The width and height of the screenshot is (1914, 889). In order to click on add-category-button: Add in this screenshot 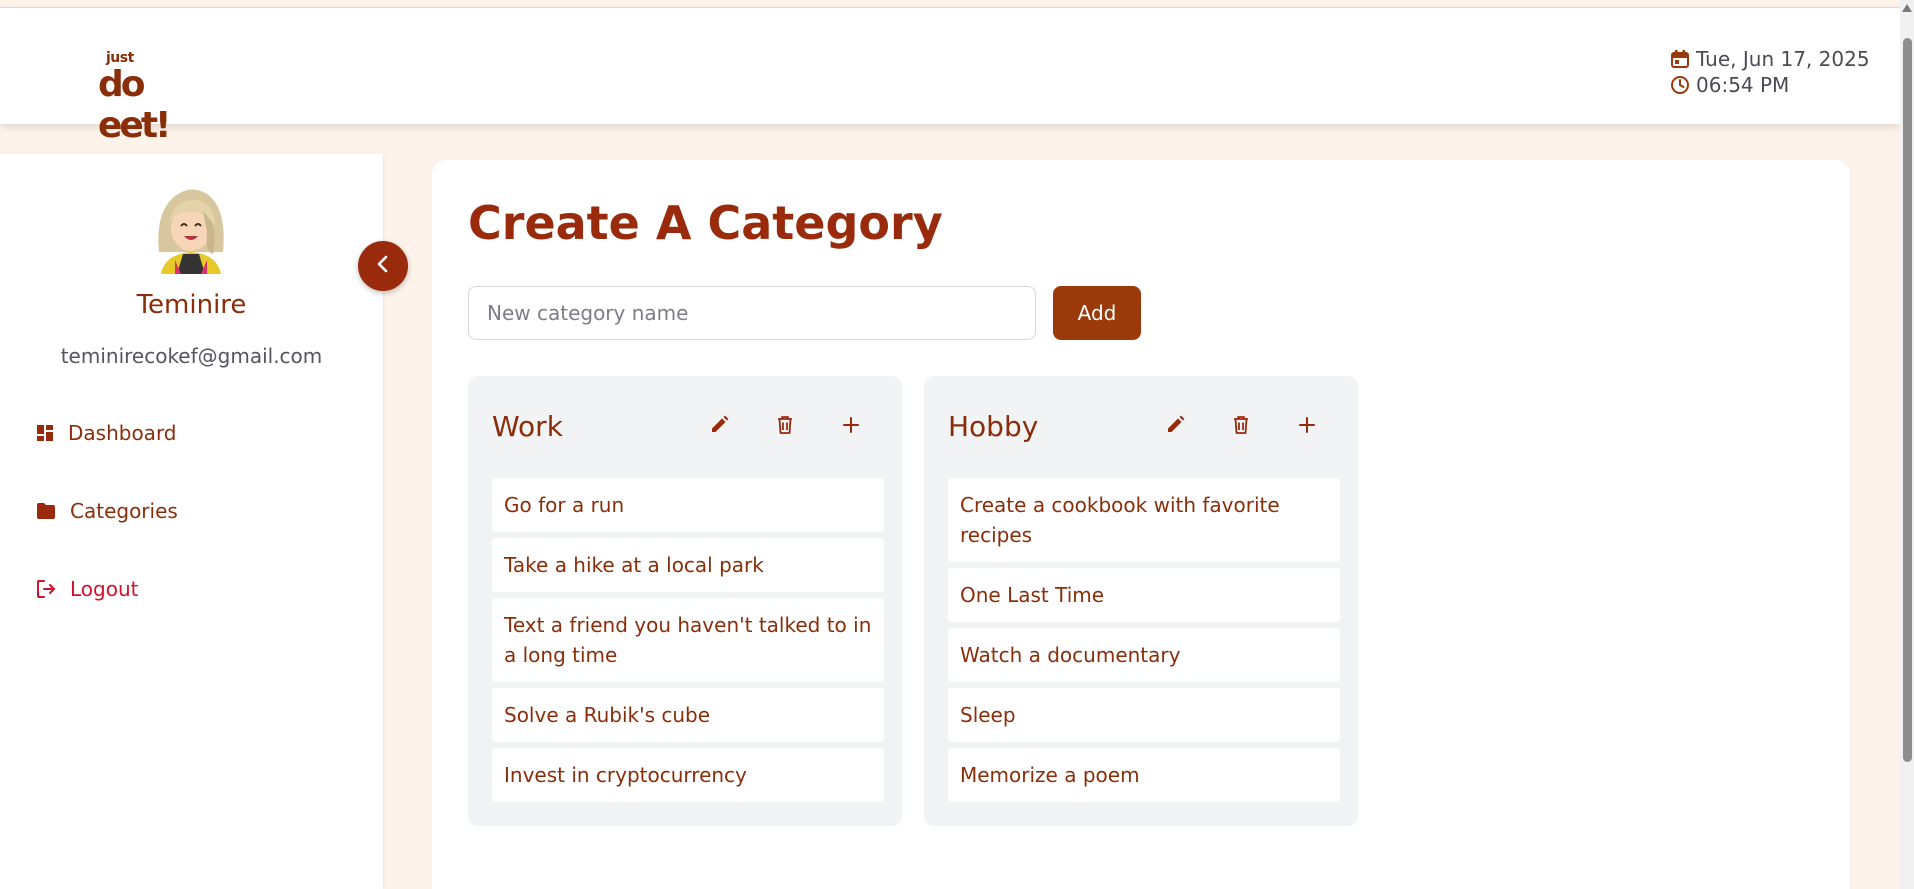, I will do `click(1097, 313)`.